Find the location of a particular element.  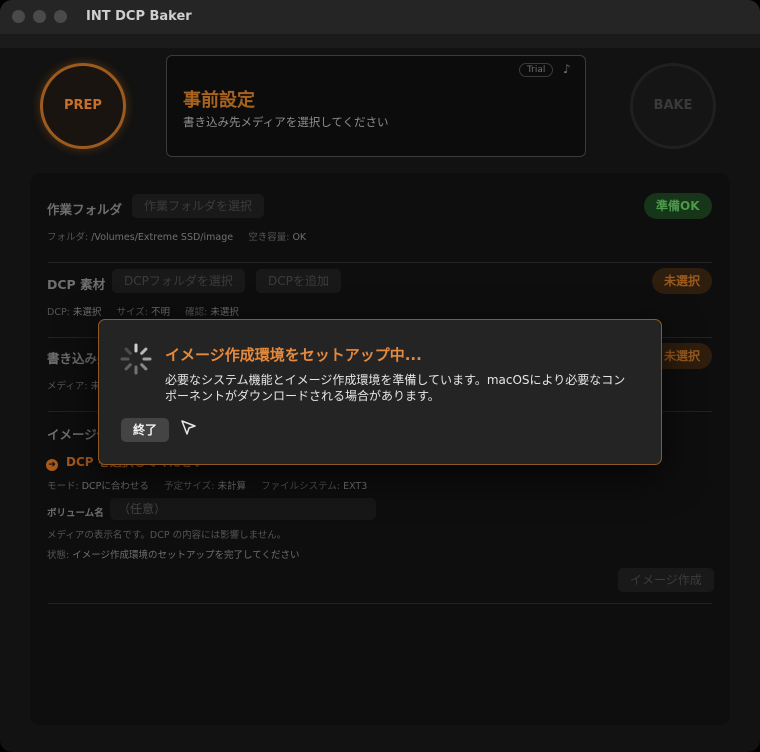

bake-button: BAKE is located at coordinates (673, 106).